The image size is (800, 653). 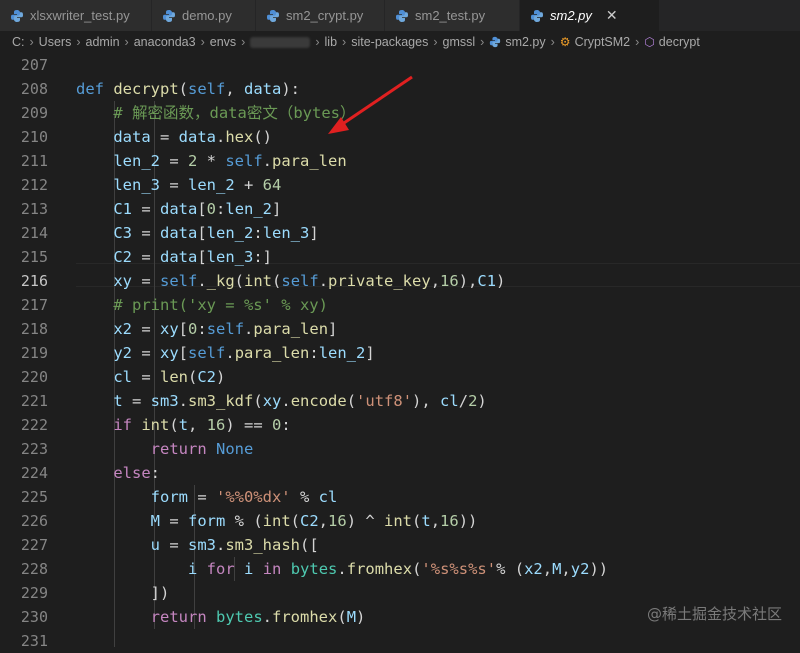 I want to click on line-number: 219, so click(x=34, y=353).